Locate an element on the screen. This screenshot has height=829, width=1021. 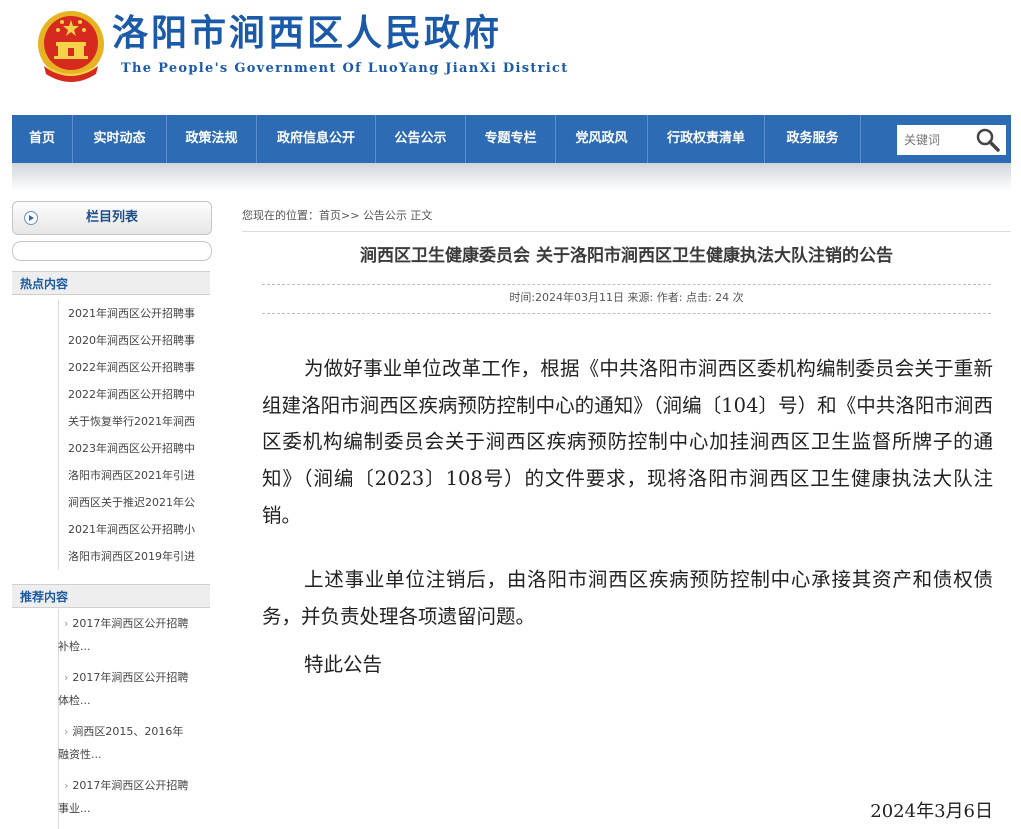
article-closing: 特此公告 is located at coordinates (343, 664).